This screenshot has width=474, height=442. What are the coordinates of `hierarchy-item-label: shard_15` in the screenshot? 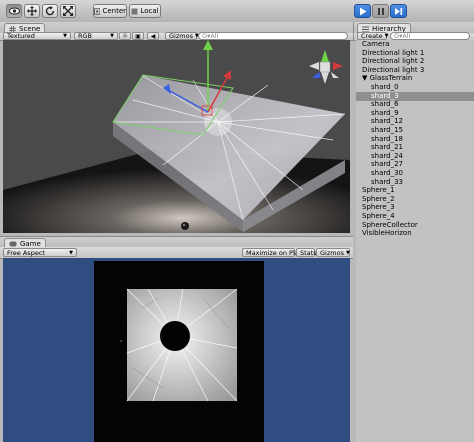 It's located at (387, 130).